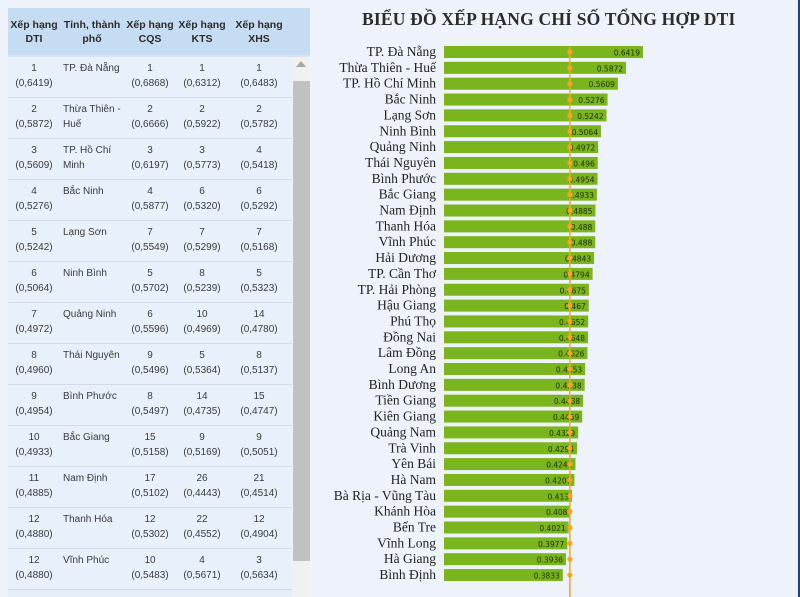  Describe the element at coordinates (566, 417) in the screenshot. I see `data-label: 0.4459` at that location.